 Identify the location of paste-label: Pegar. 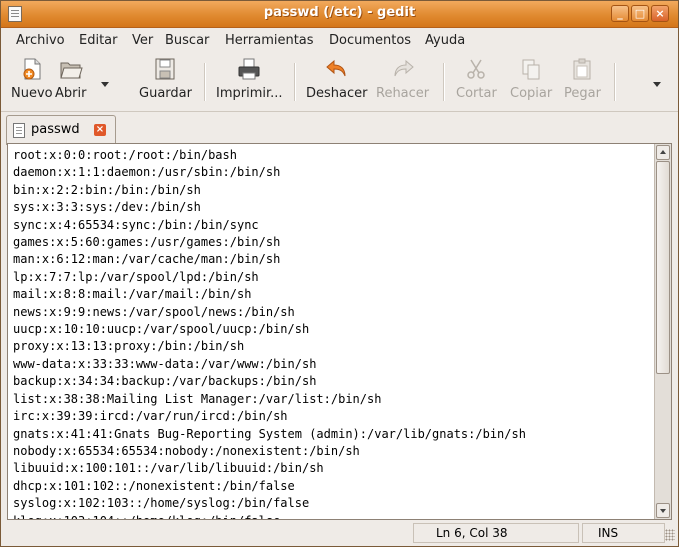
(582, 93).